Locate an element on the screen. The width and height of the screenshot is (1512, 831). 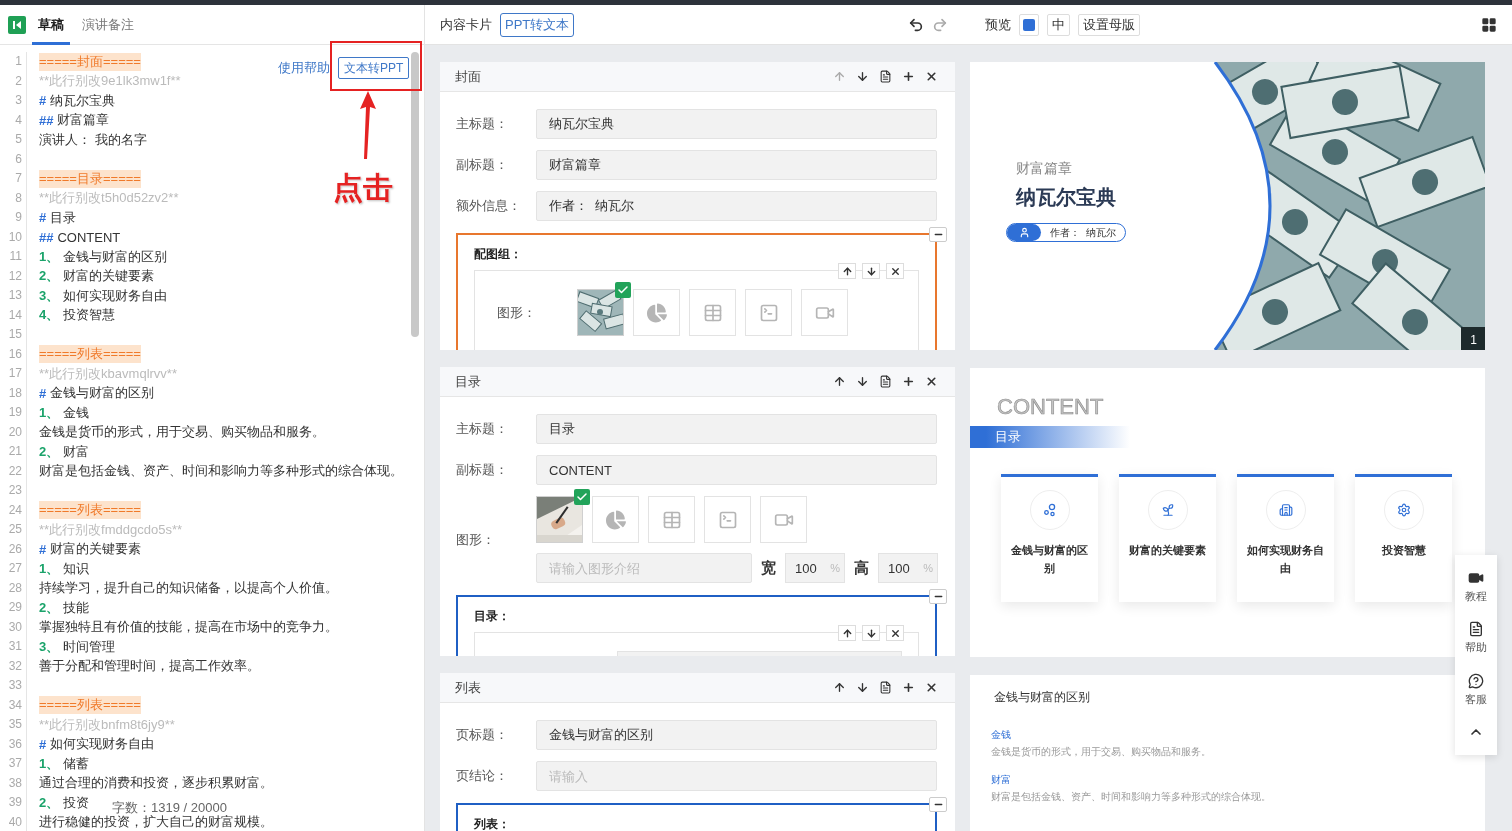
scrollbar-thumb is located at coordinates (415, 194).